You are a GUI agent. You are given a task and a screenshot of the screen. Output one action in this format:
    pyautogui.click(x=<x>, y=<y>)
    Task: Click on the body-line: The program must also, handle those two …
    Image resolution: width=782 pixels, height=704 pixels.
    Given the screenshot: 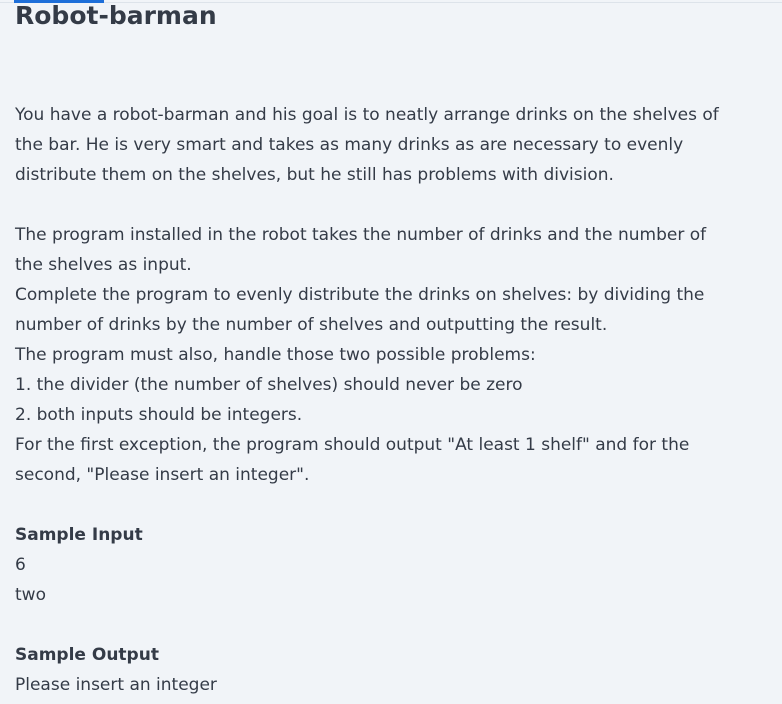 What is the action you would take?
    pyautogui.click(x=275, y=355)
    